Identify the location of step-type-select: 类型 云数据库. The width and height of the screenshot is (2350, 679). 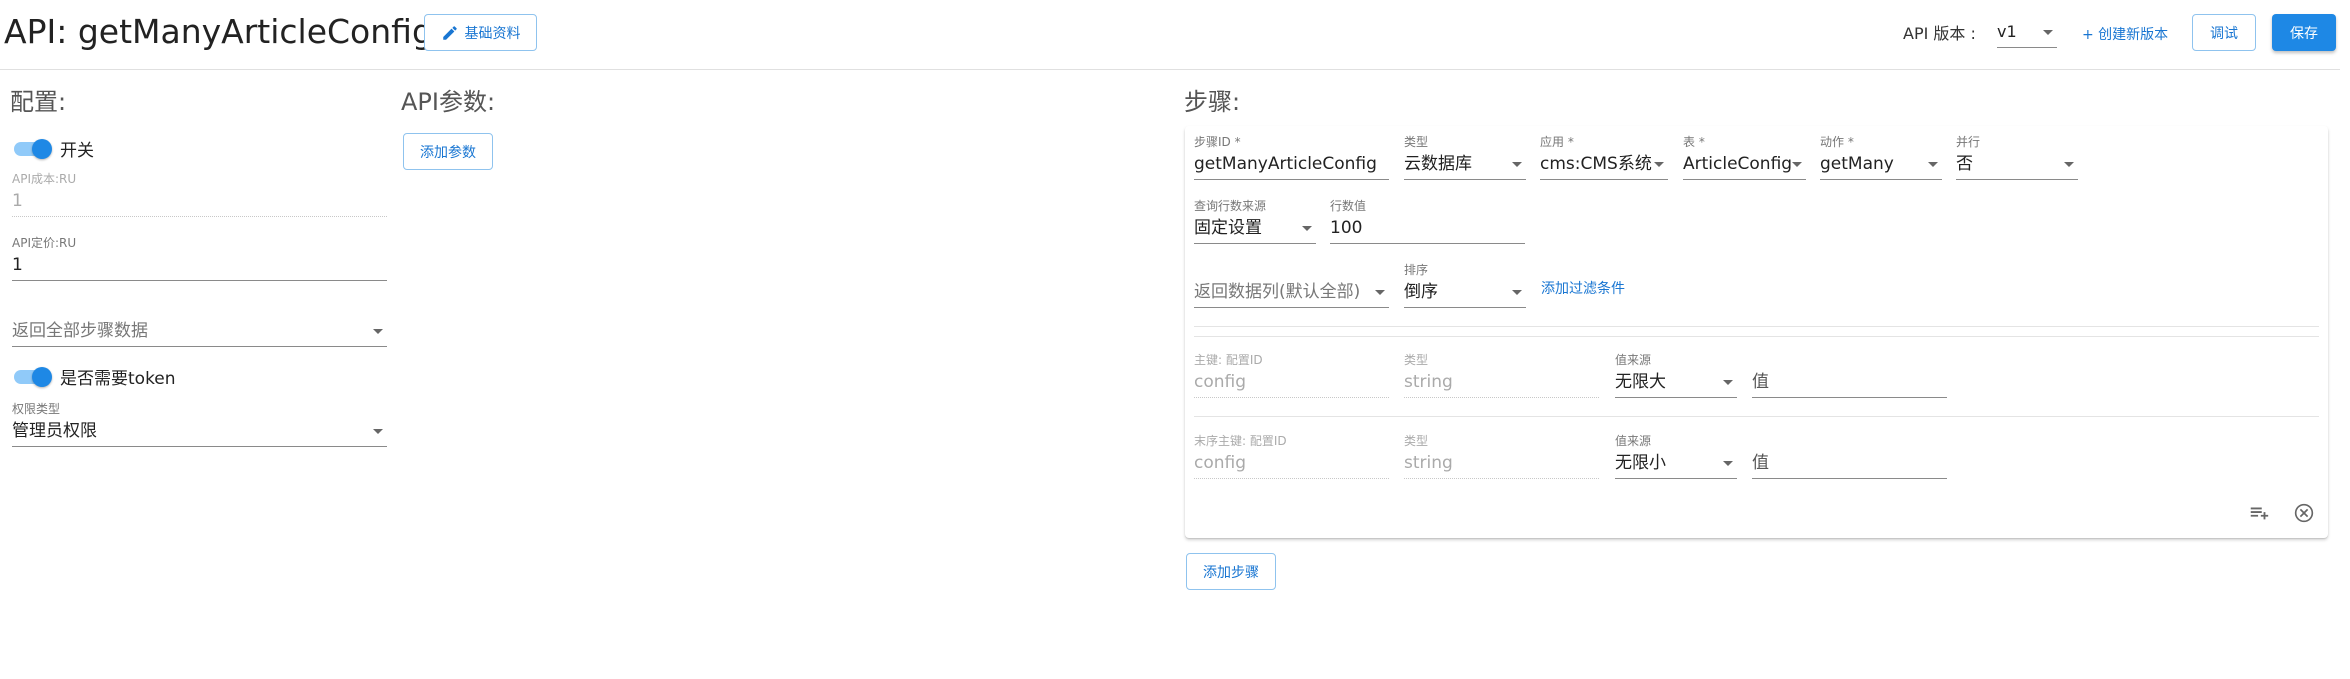
(1465, 157).